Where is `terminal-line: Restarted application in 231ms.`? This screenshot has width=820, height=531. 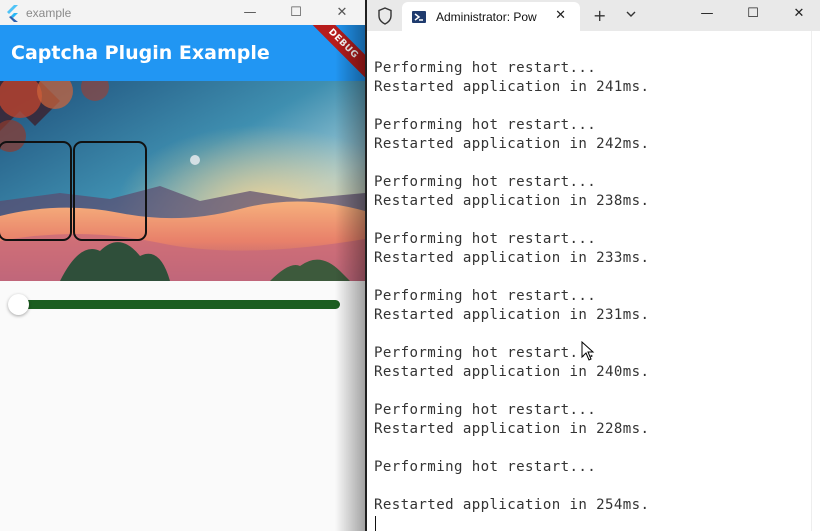 terminal-line: Restarted application in 231ms. is located at coordinates (512, 315).